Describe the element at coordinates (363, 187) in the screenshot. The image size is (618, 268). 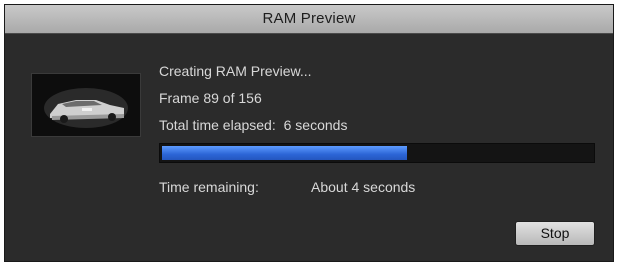
I see `time-remaining-value: About 4 seconds` at that location.